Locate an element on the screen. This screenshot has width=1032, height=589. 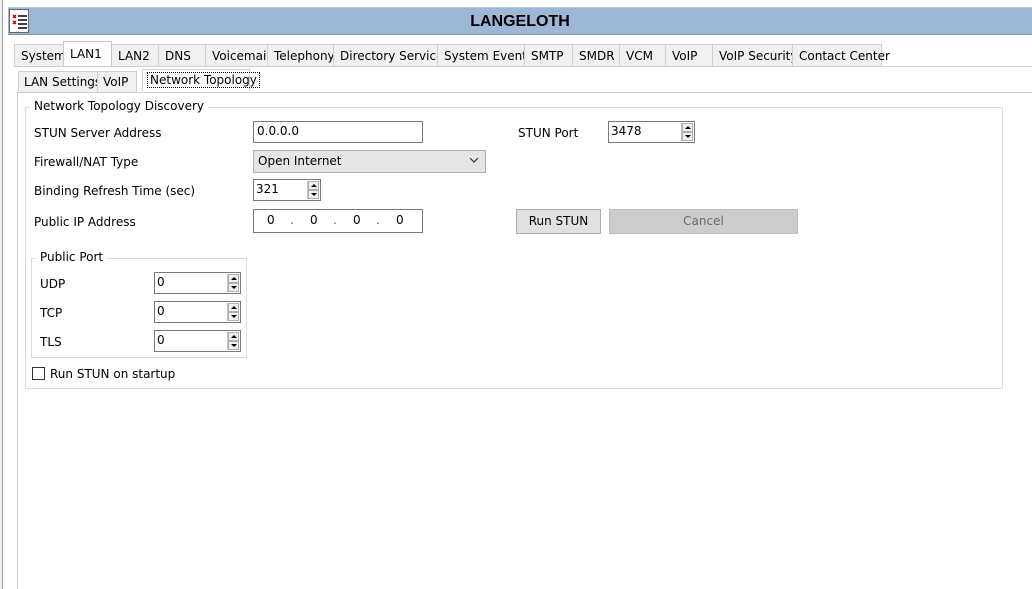
tab-voip: VoIP is located at coordinates (689, 55).